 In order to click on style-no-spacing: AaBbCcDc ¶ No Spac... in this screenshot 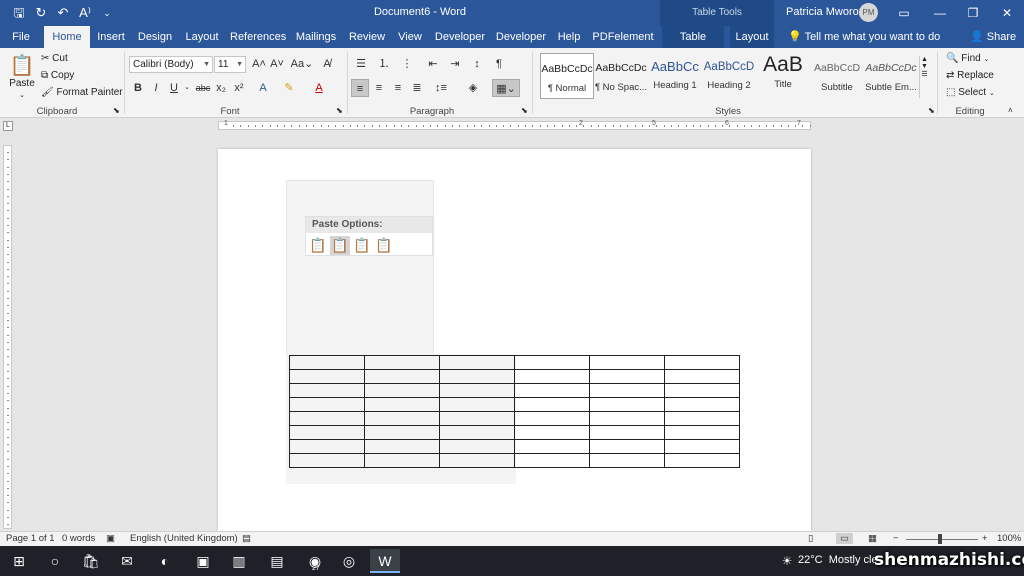, I will do `click(621, 76)`.